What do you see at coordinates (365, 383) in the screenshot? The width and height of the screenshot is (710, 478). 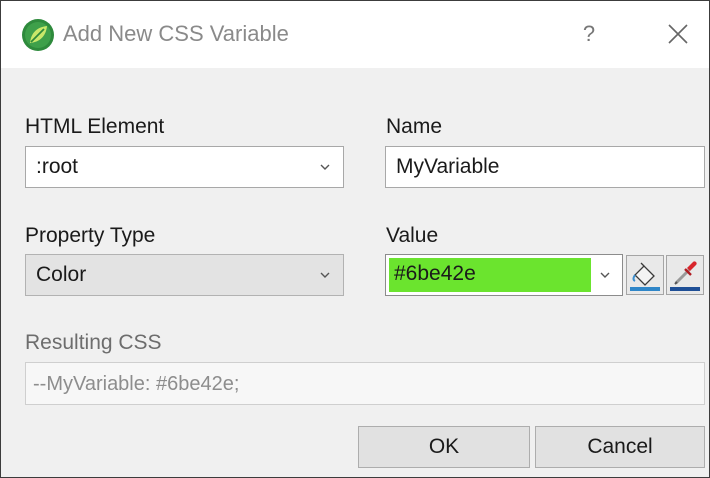 I see `resulting-css-output: --MyVariable: #6be42e;` at bounding box center [365, 383].